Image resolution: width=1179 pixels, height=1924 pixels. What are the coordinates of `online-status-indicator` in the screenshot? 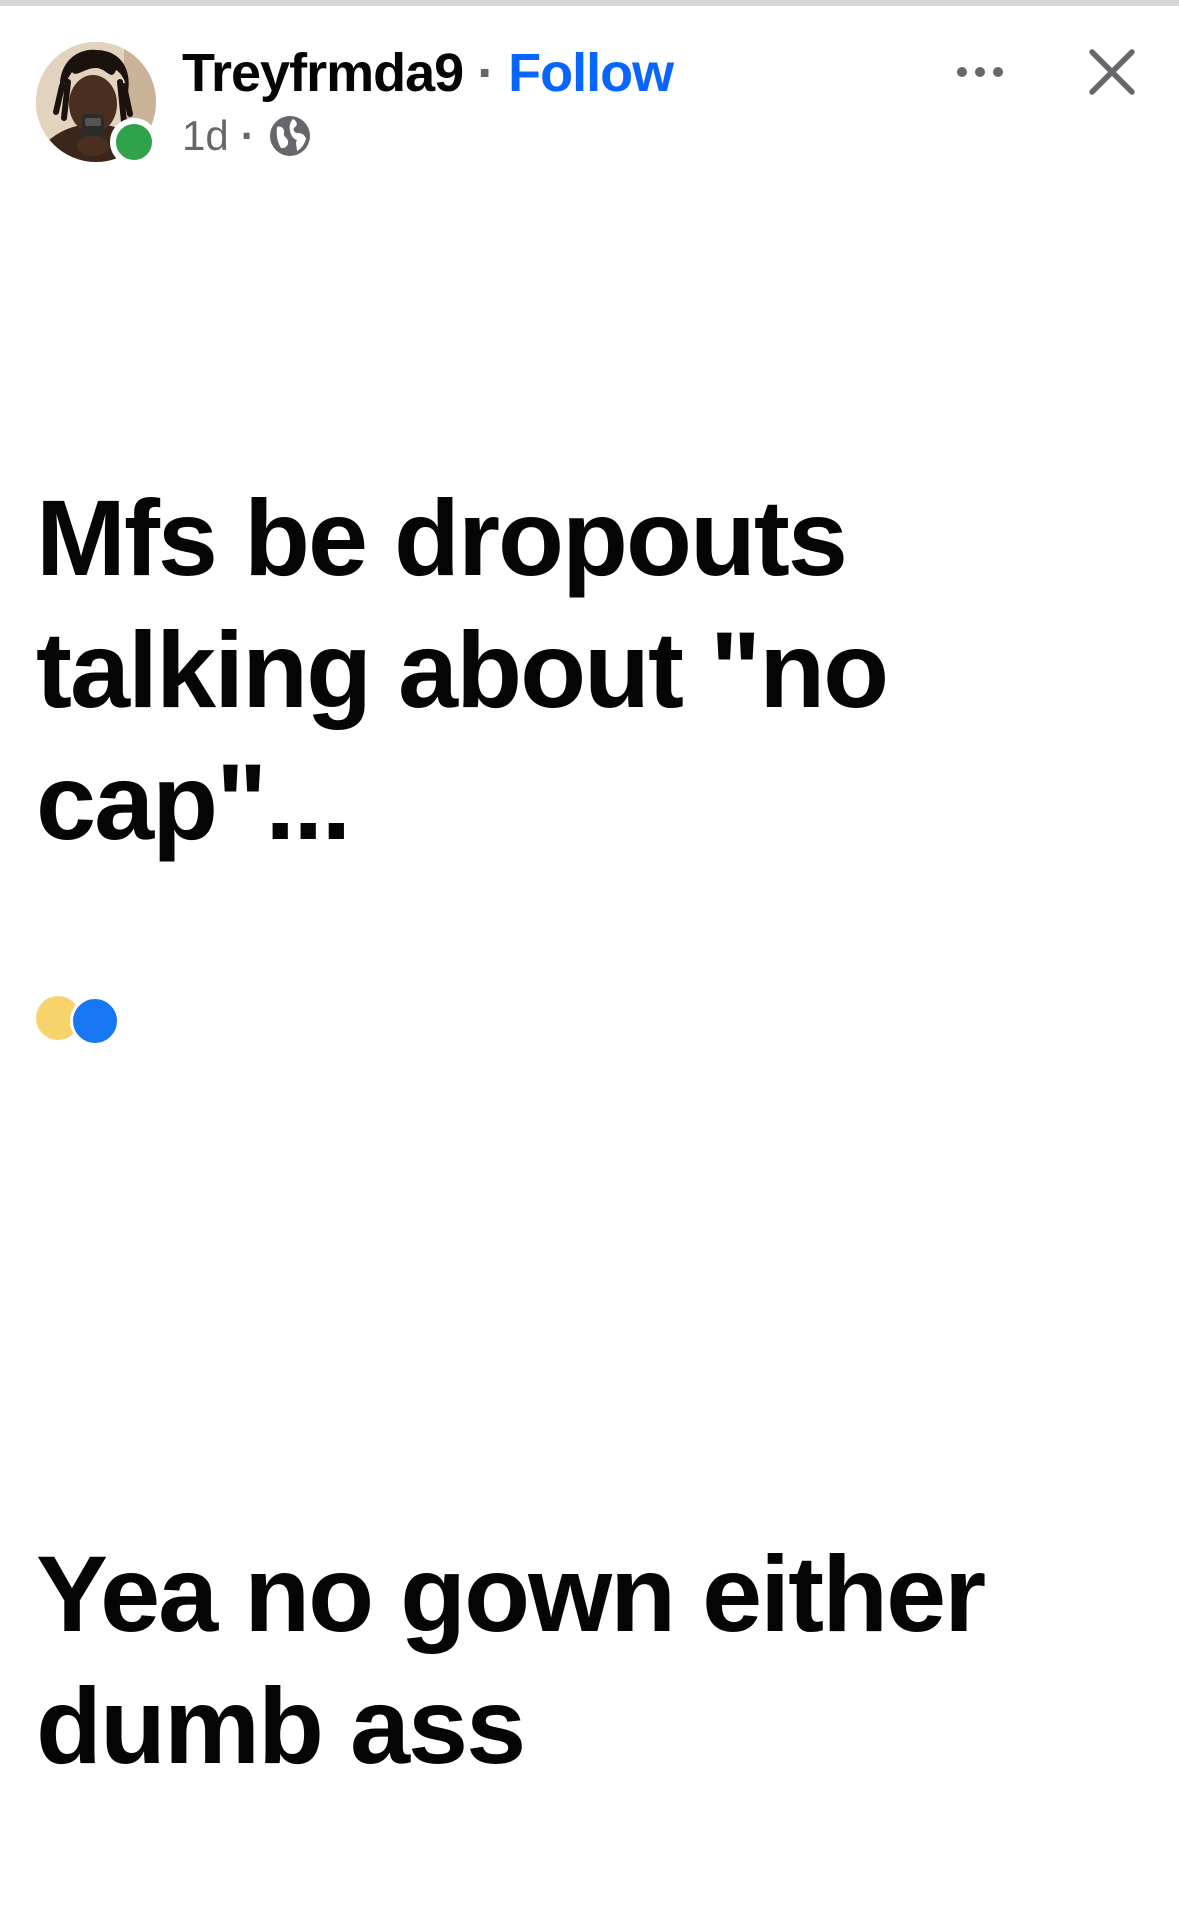 It's located at (134, 142).